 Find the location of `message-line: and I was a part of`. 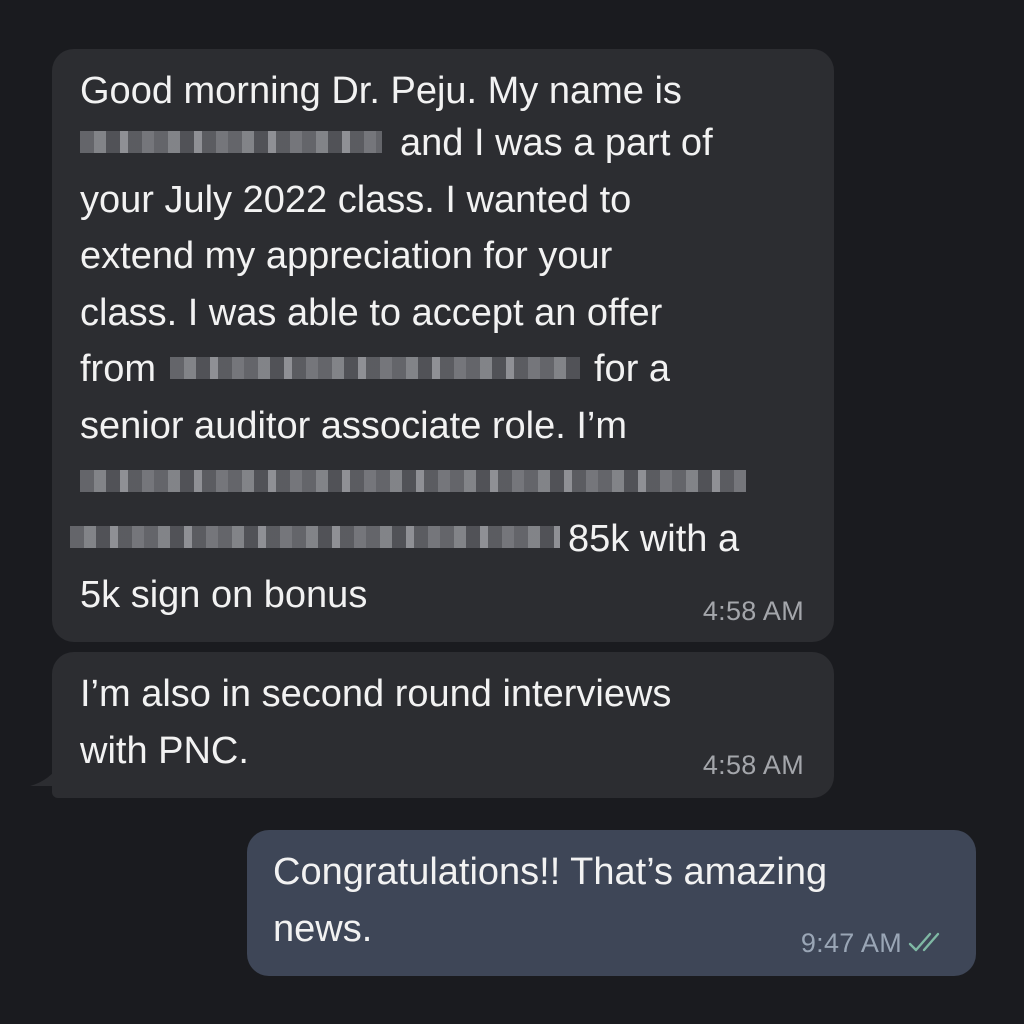

message-line: and I was a part of is located at coordinates (457, 143).